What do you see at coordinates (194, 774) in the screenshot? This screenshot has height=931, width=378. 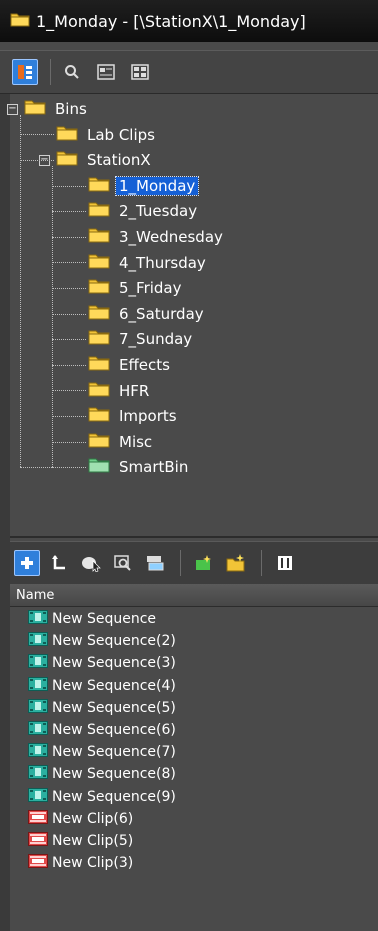 I see `list-item: New Sequence(8)` at bounding box center [194, 774].